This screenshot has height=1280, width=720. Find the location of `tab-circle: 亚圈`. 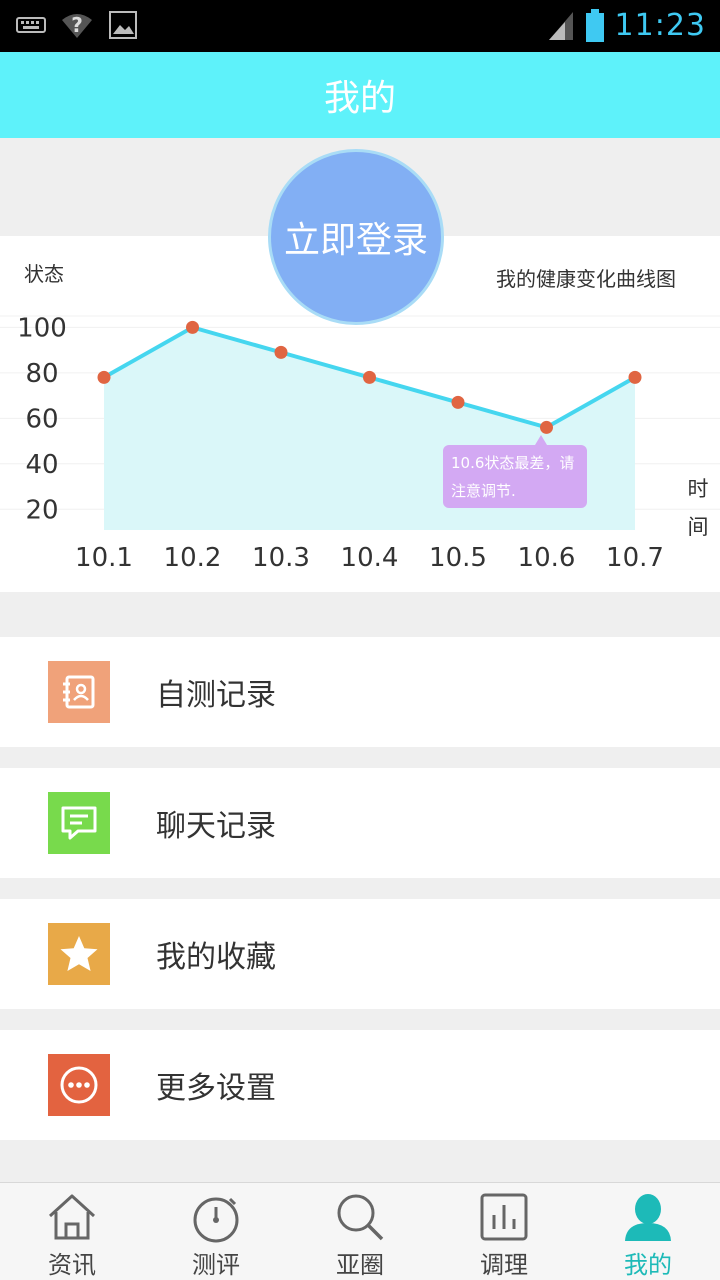

tab-circle: 亚圈 is located at coordinates (360, 1231).